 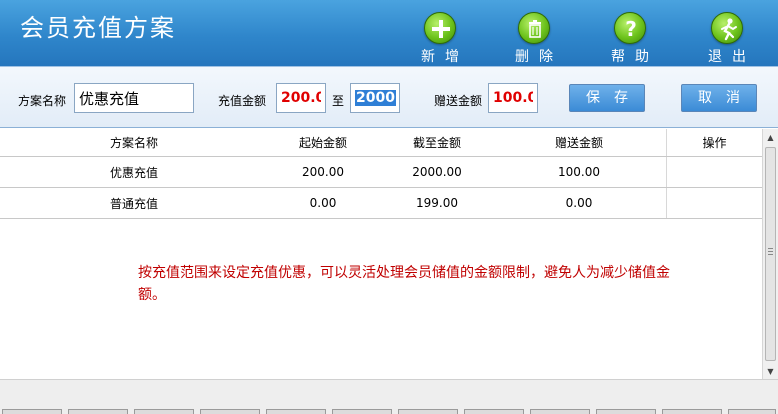 What do you see at coordinates (242, 101) in the screenshot?
I see `recharge-amount-label: 充值金额` at bounding box center [242, 101].